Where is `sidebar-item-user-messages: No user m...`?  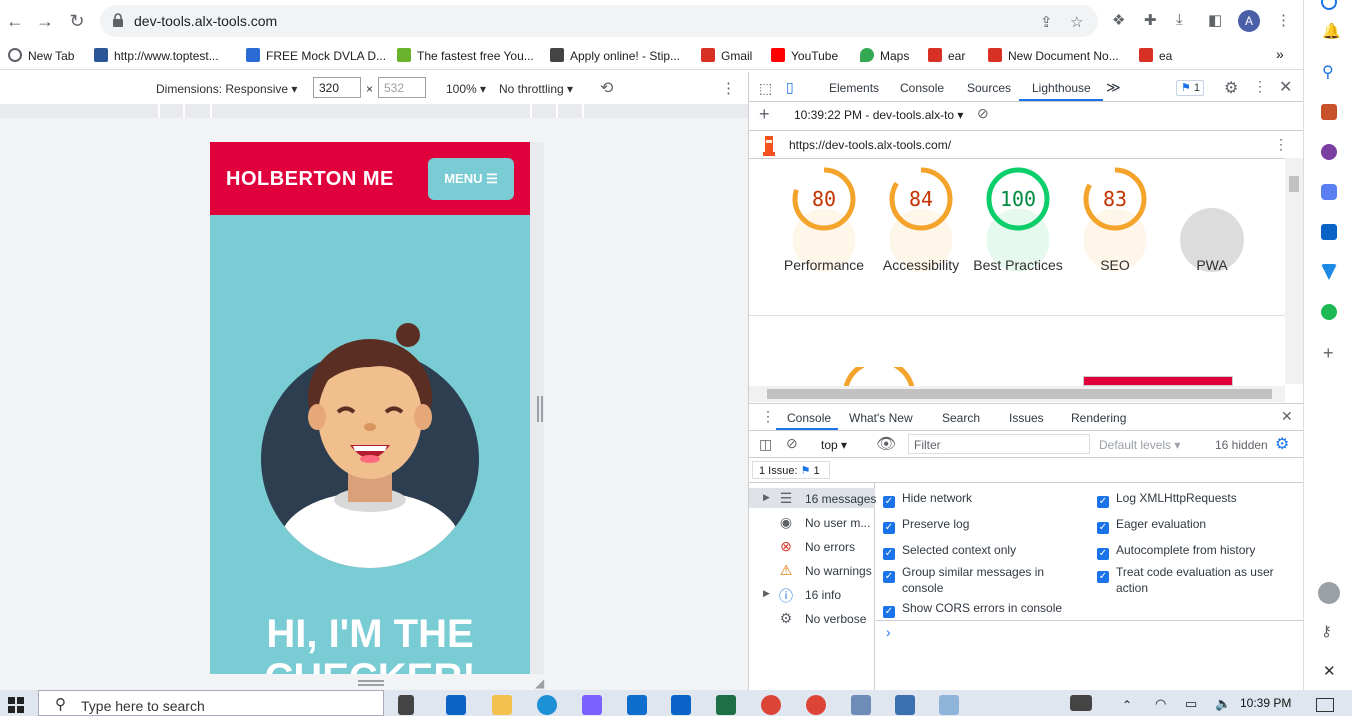 sidebar-item-user-messages: No user m... is located at coordinates (837, 523).